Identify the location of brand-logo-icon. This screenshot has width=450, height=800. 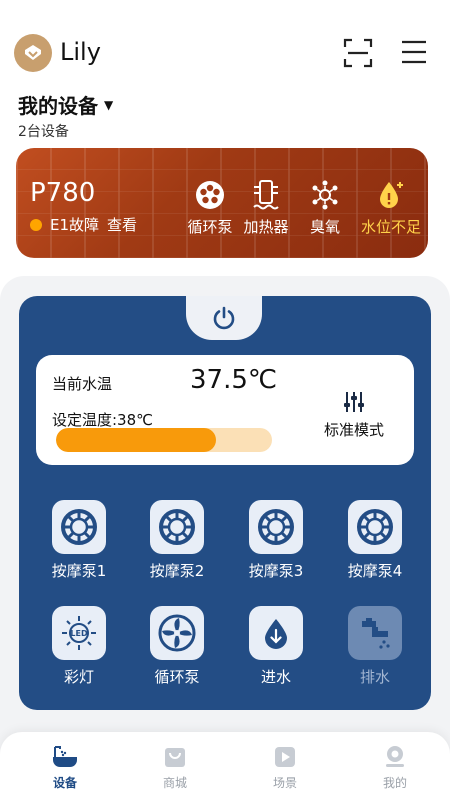
(33, 52).